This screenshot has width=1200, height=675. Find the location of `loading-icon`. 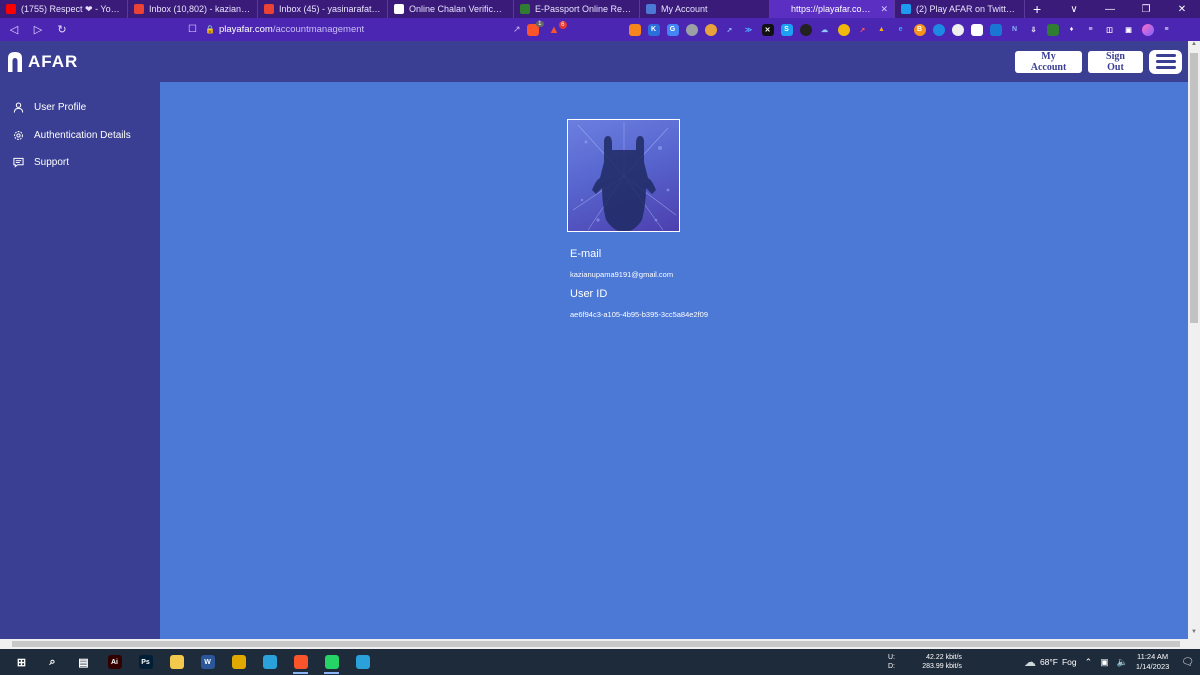

loading-icon is located at coordinates (781, 9).